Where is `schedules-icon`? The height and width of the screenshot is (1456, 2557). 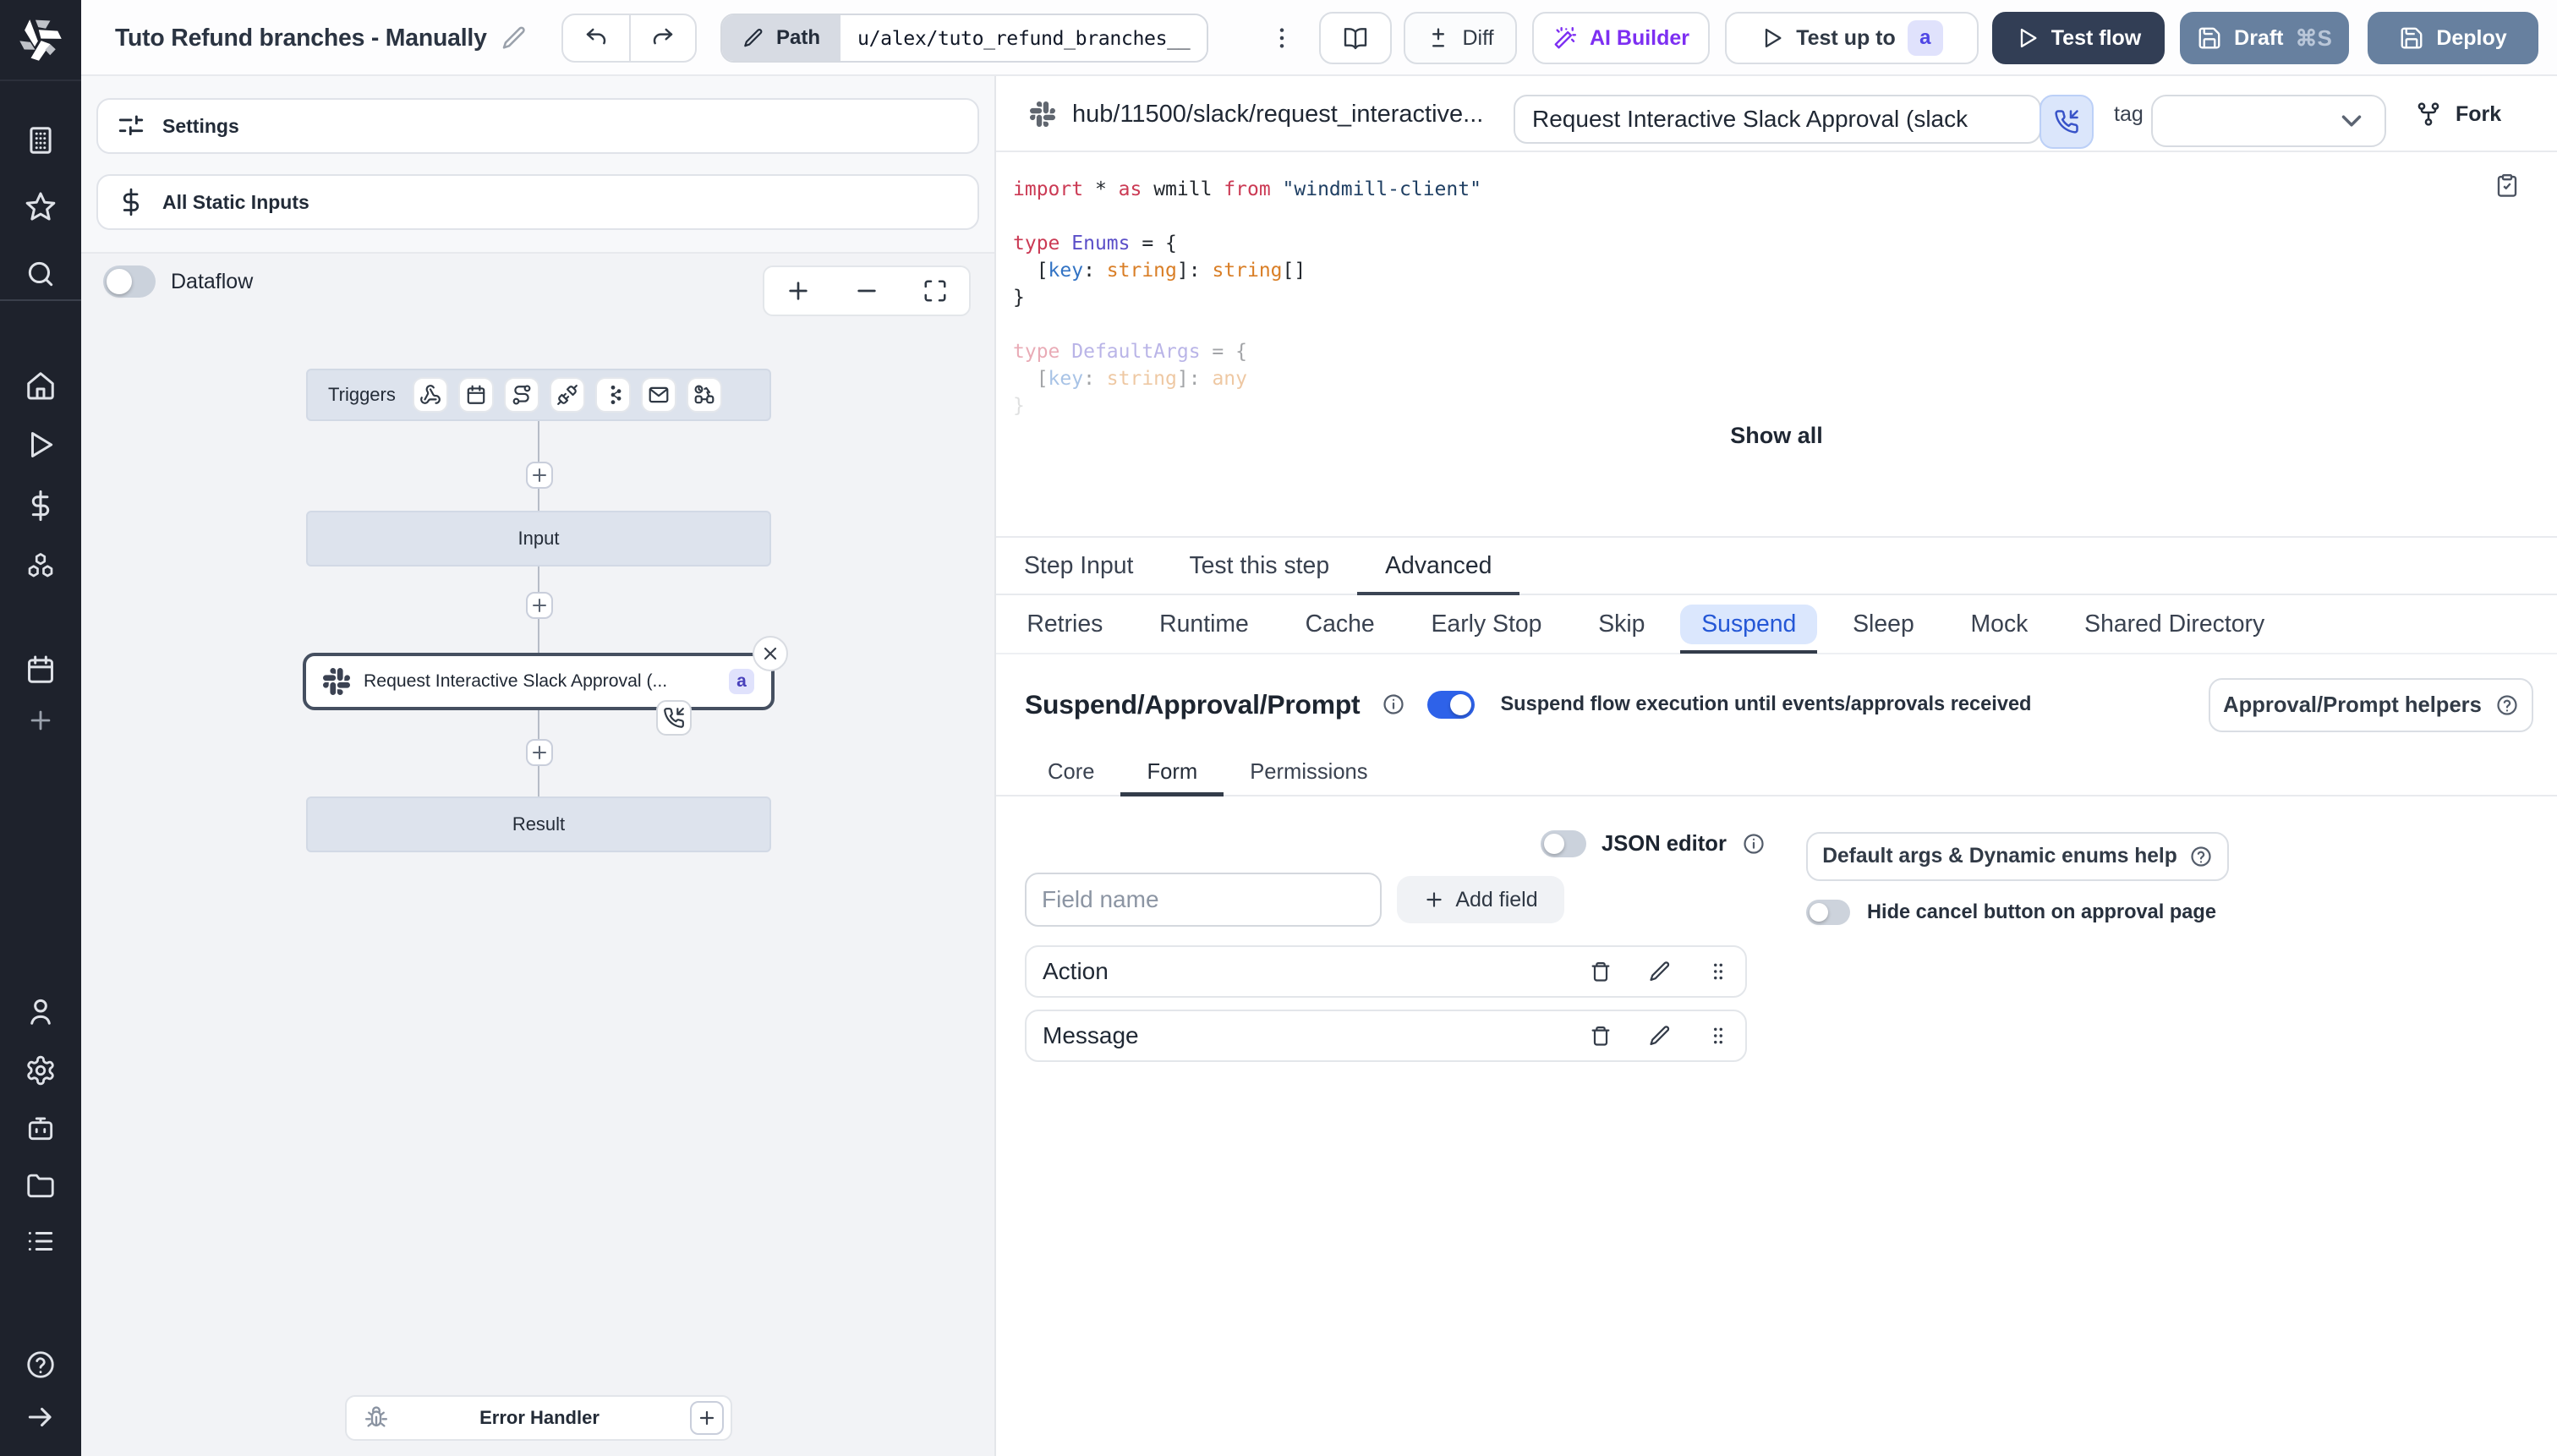
schedules-icon is located at coordinates (41, 670).